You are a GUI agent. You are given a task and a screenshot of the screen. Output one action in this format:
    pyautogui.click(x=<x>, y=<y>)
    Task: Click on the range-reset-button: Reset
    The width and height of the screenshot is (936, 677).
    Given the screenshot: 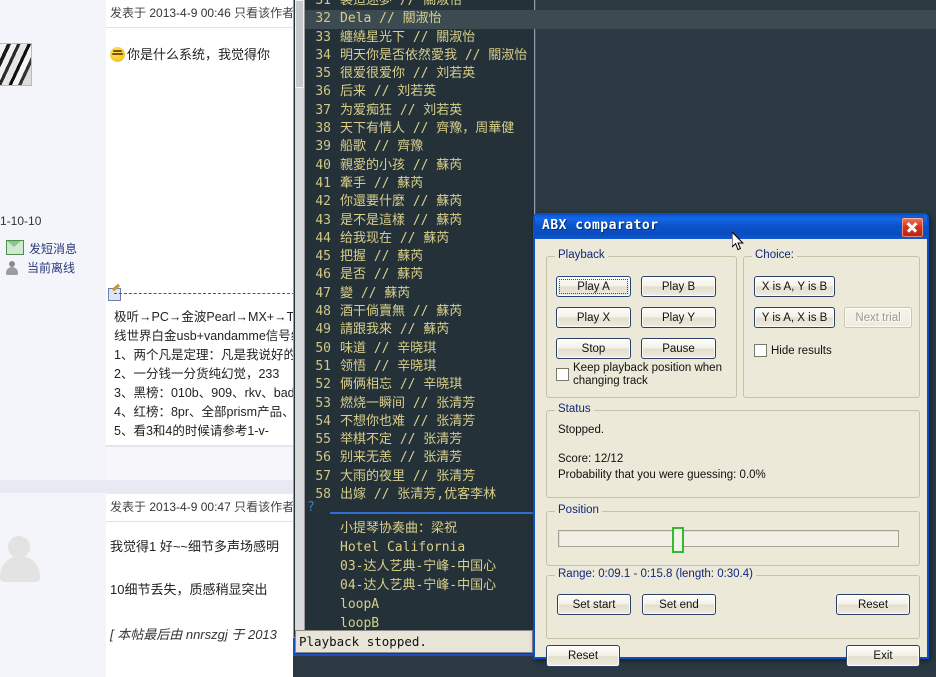 What is the action you would take?
    pyautogui.click(x=873, y=604)
    